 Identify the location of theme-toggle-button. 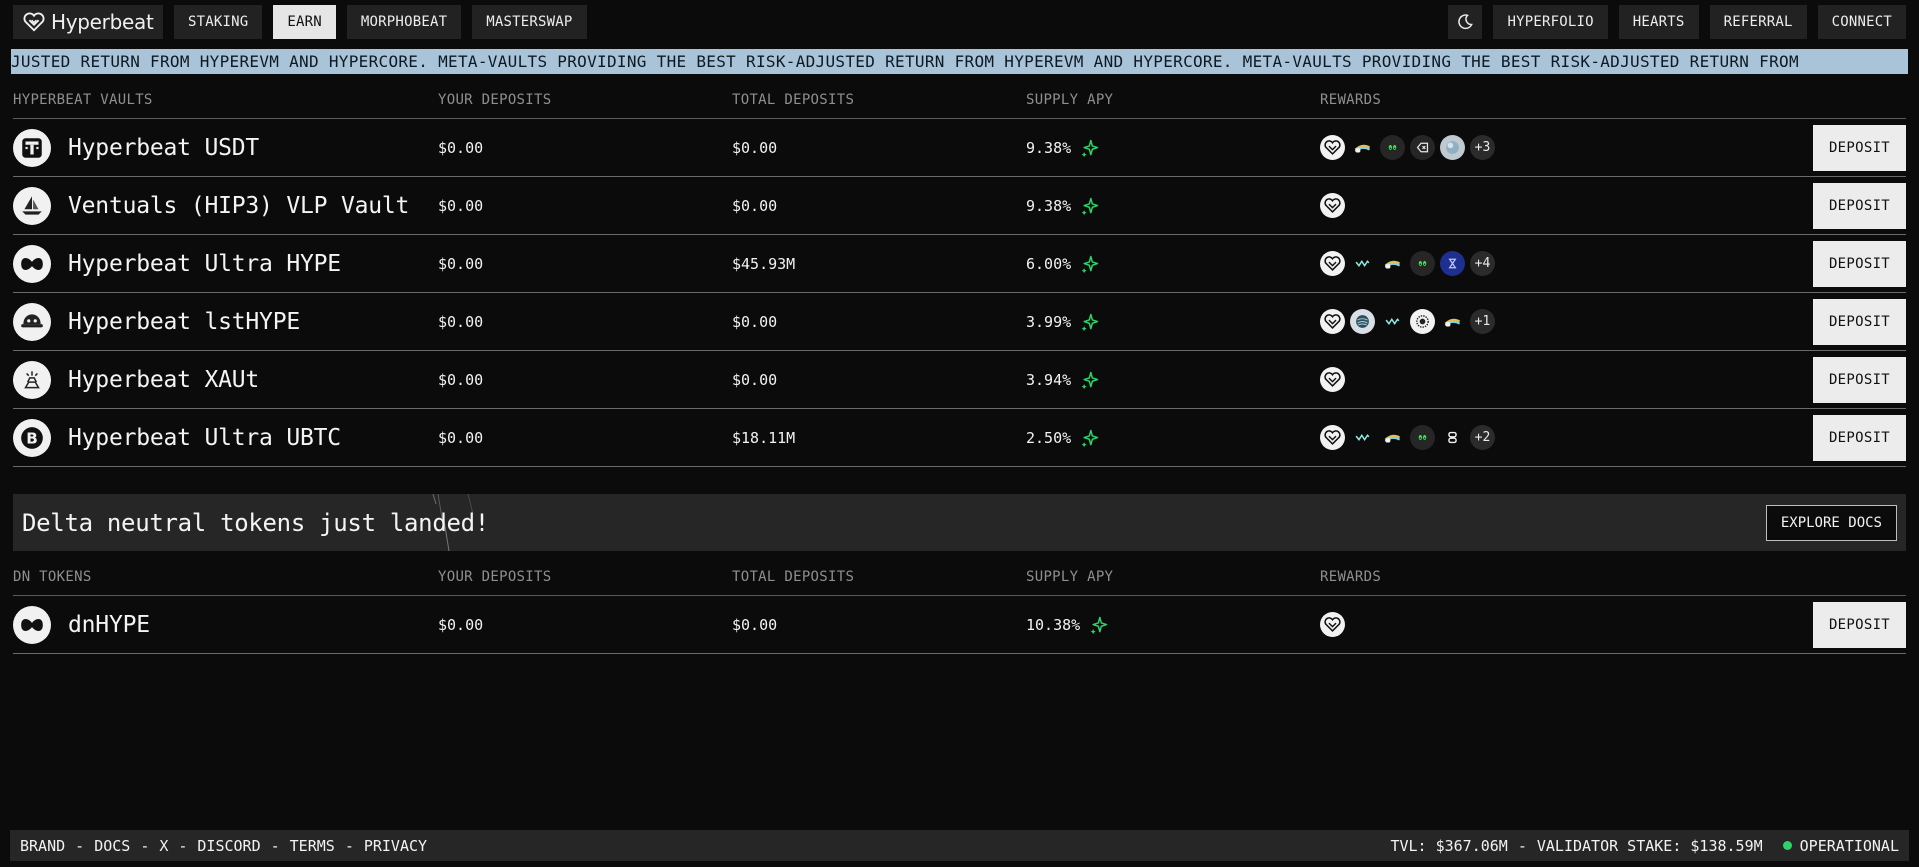
(1465, 22).